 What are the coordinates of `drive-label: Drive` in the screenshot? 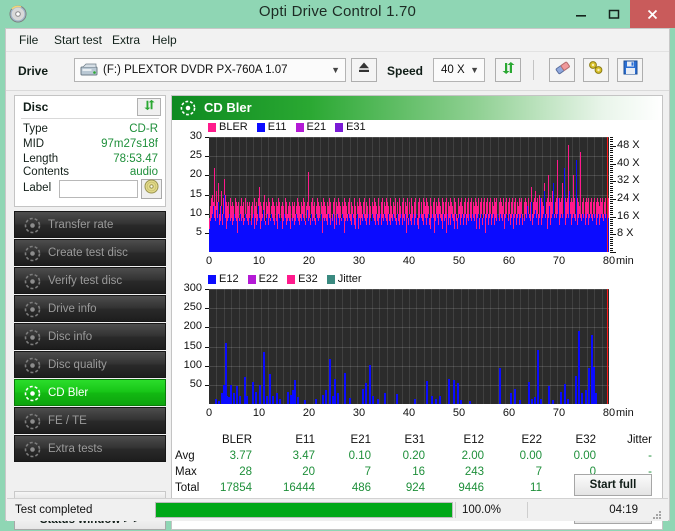 It's located at (33, 71).